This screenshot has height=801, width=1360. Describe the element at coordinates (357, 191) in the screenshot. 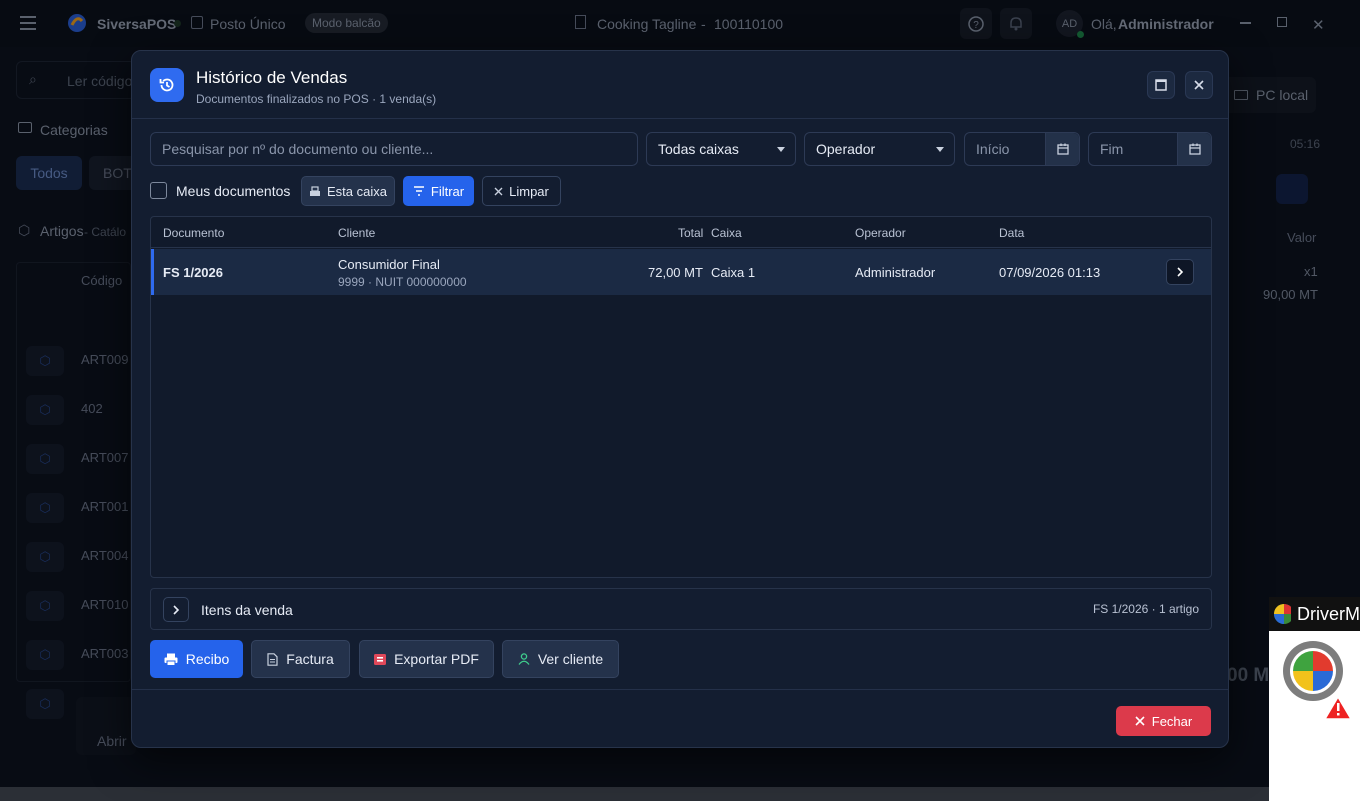

I see `this-register-label: Esta caixa` at that location.